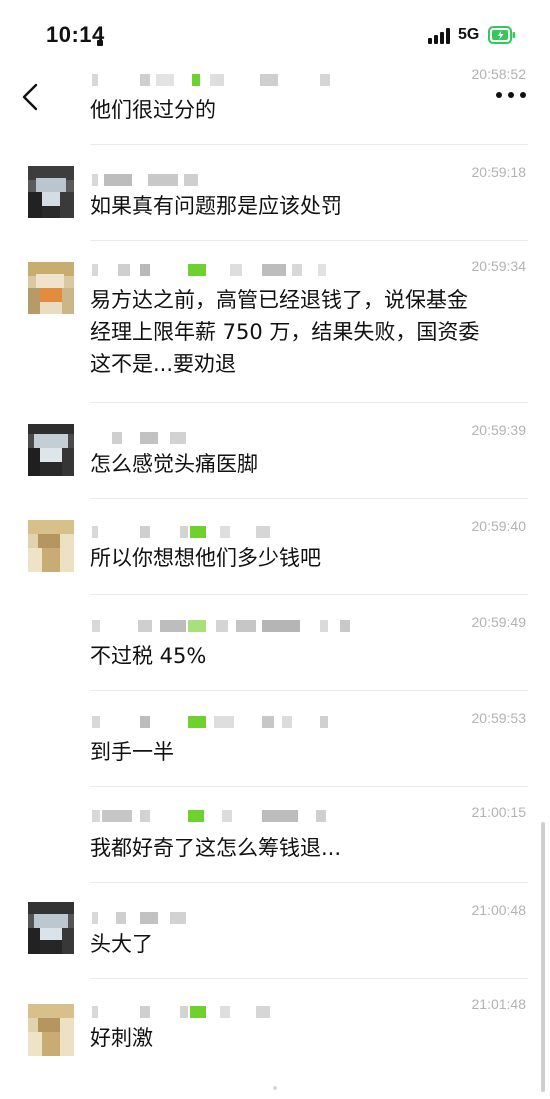  Describe the element at coordinates (499, 812) in the screenshot. I see `message-time: 21:00:15` at that location.